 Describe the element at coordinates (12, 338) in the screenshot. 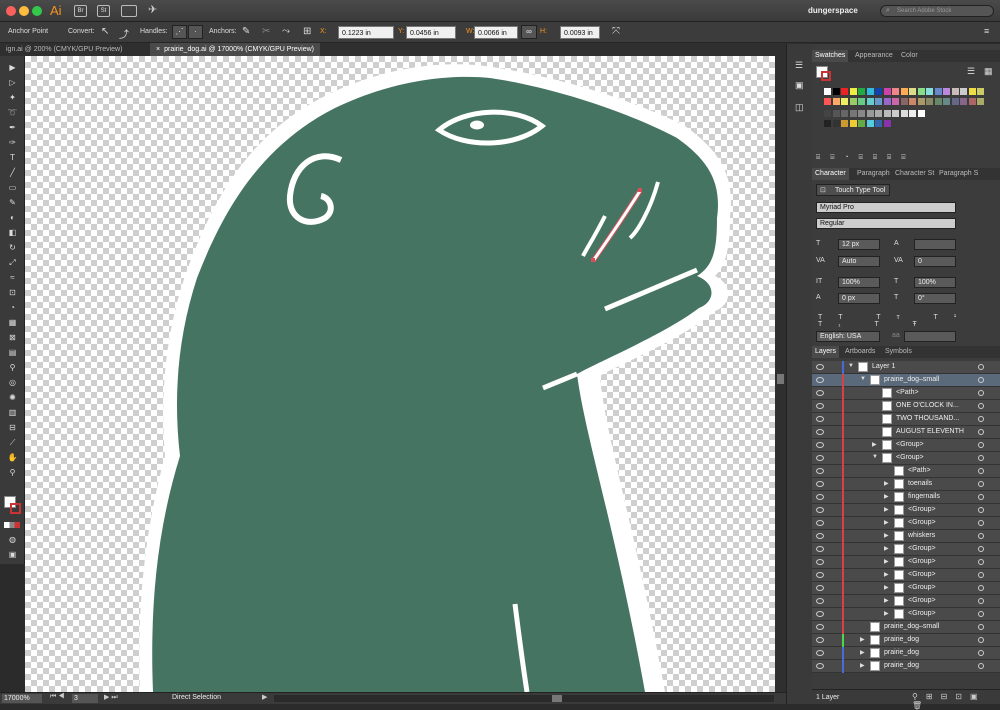

I see `mesh-tool-icon: ⊠` at that location.